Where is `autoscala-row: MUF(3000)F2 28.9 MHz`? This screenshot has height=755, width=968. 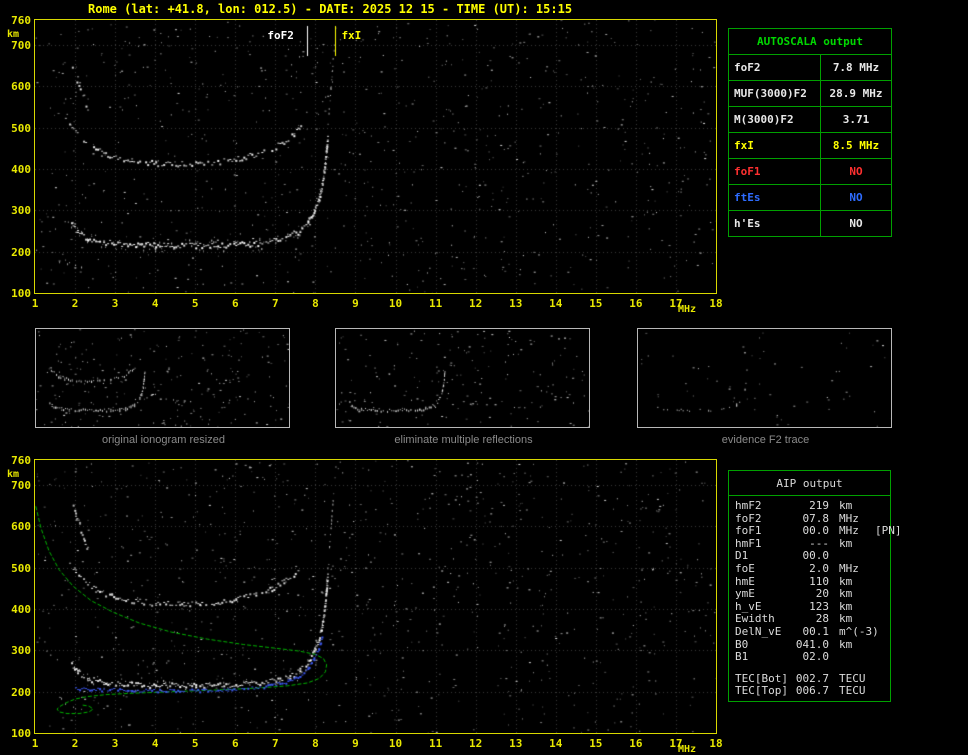 autoscala-row: MUF(3000)F2 28.9 MHz is located at coordinates (810, 93).